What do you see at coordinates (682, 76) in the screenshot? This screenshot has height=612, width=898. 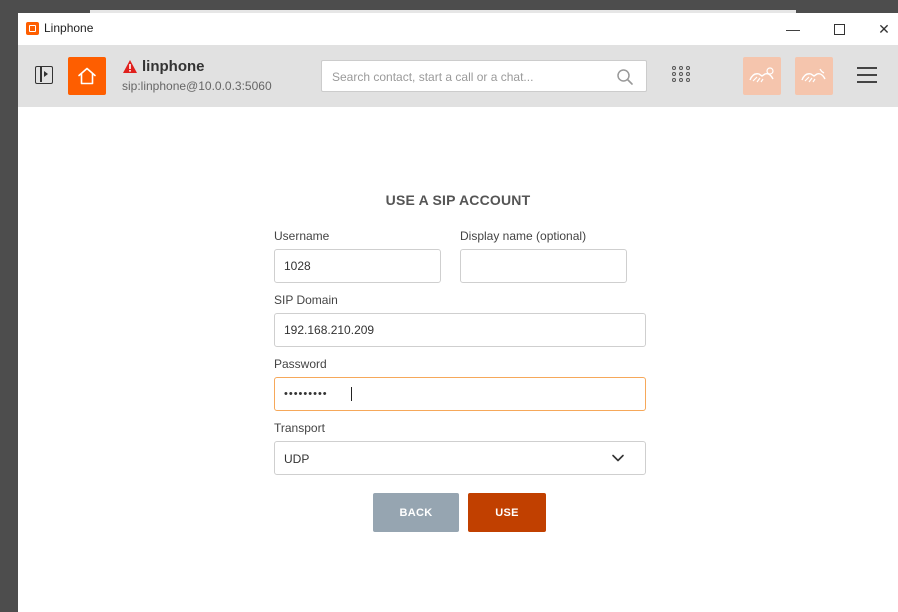 I see `dialpad-icon` at bounding box center [682, 76].